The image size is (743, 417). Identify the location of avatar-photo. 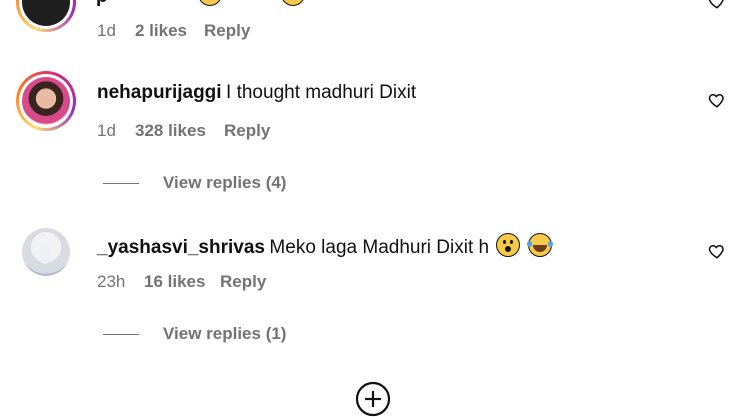
(46, 101).